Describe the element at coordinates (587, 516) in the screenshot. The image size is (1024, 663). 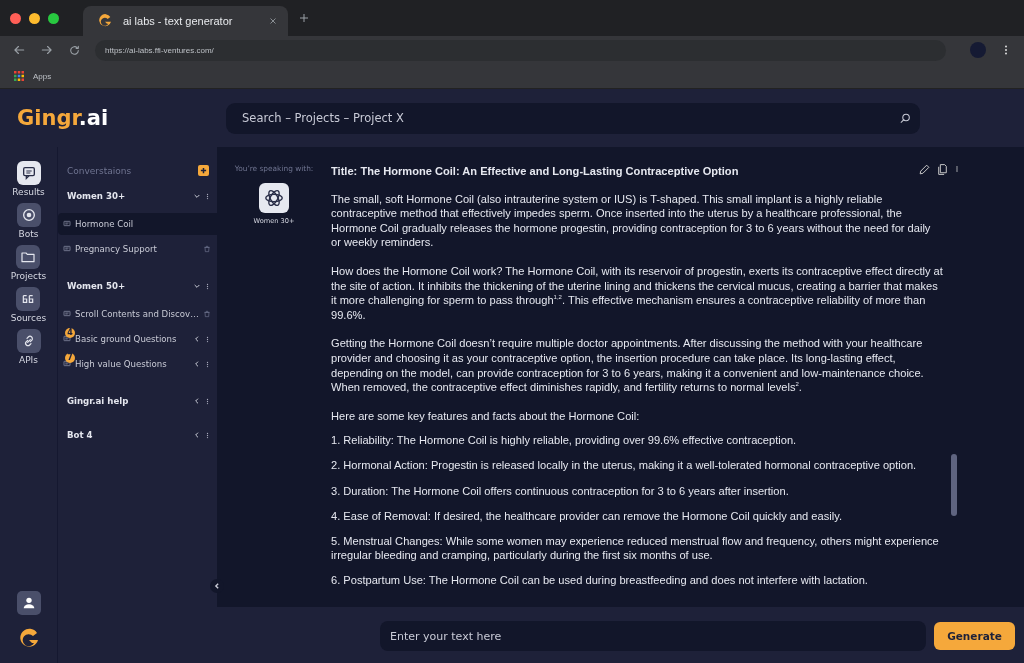
I see `list-item: 4. Ease of Removal: If desired, the healthcare provider can remove the Hormone Coil quickly and easily.` at that location.